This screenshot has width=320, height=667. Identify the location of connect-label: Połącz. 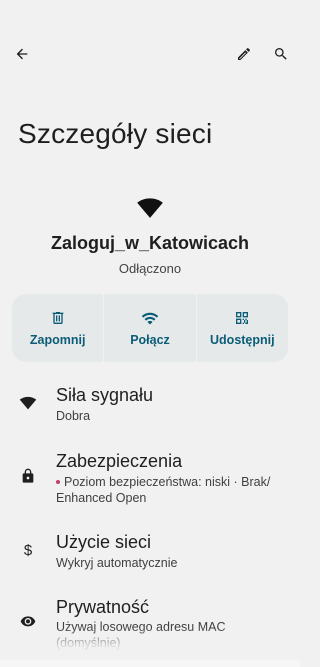
(150, 340).